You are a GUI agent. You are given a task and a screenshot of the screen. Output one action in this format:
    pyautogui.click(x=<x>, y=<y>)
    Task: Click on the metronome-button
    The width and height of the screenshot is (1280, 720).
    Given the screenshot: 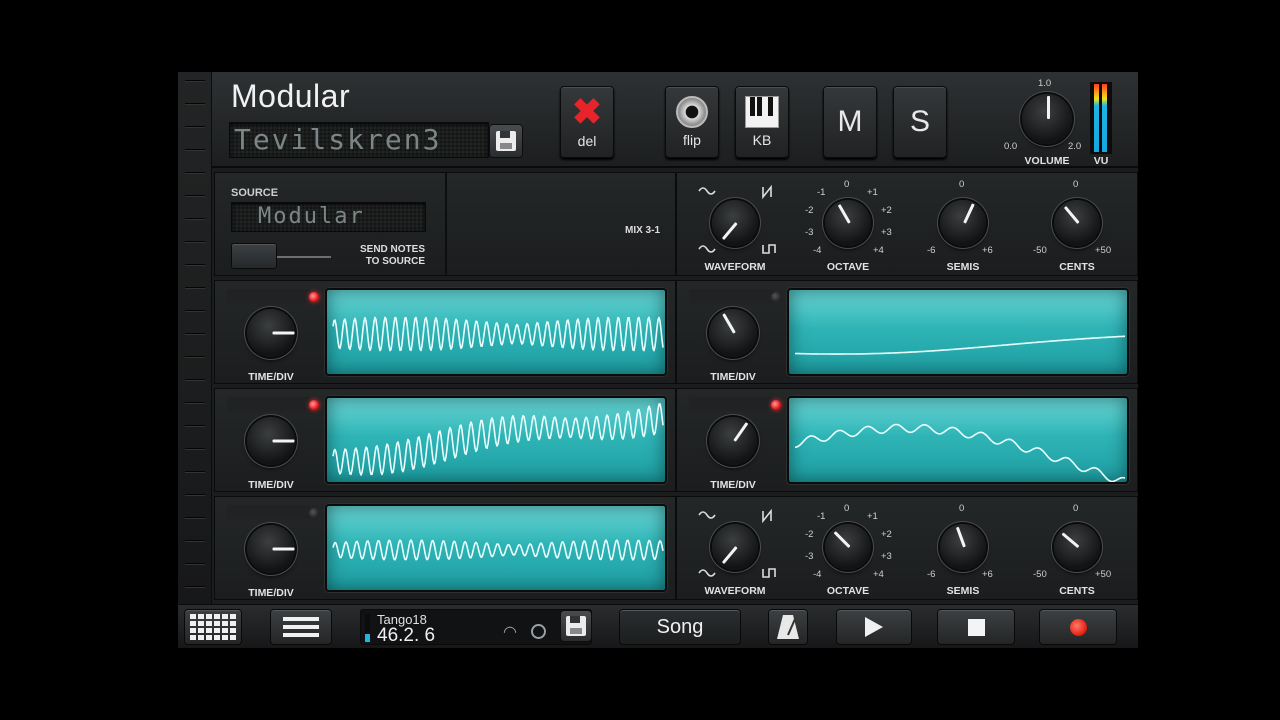 What is the action you would take?
    pyautogui.click(x=788, y=627)
    